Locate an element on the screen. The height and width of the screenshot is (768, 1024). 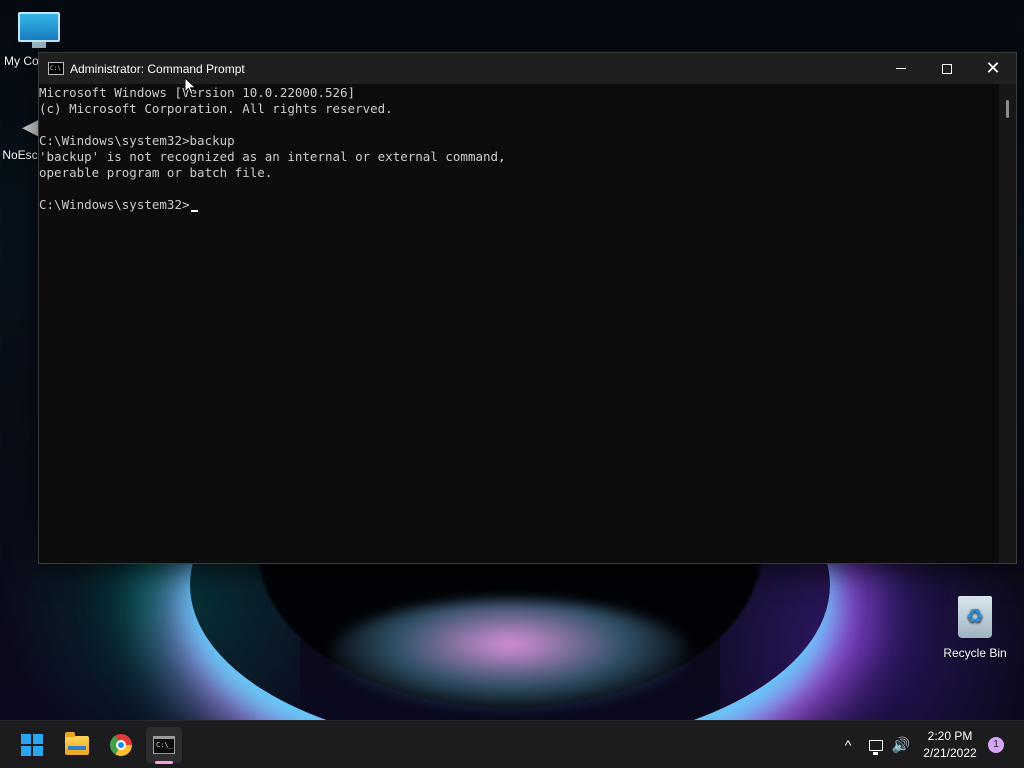
vertical-scrollbar is located at coordinates (1007, 323).